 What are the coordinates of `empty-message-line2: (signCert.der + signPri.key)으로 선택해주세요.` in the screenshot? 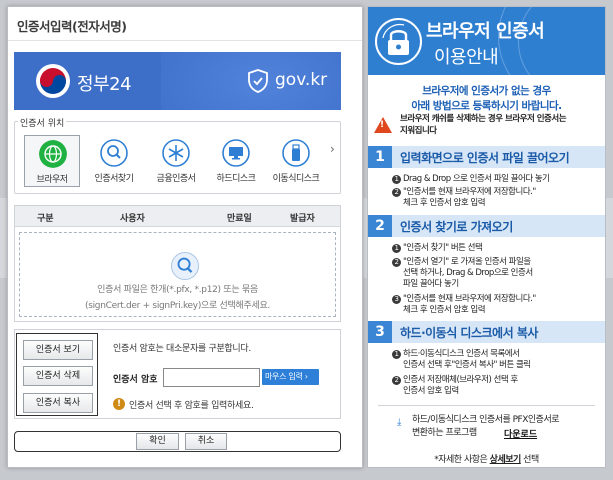 It's located at (177, 306).